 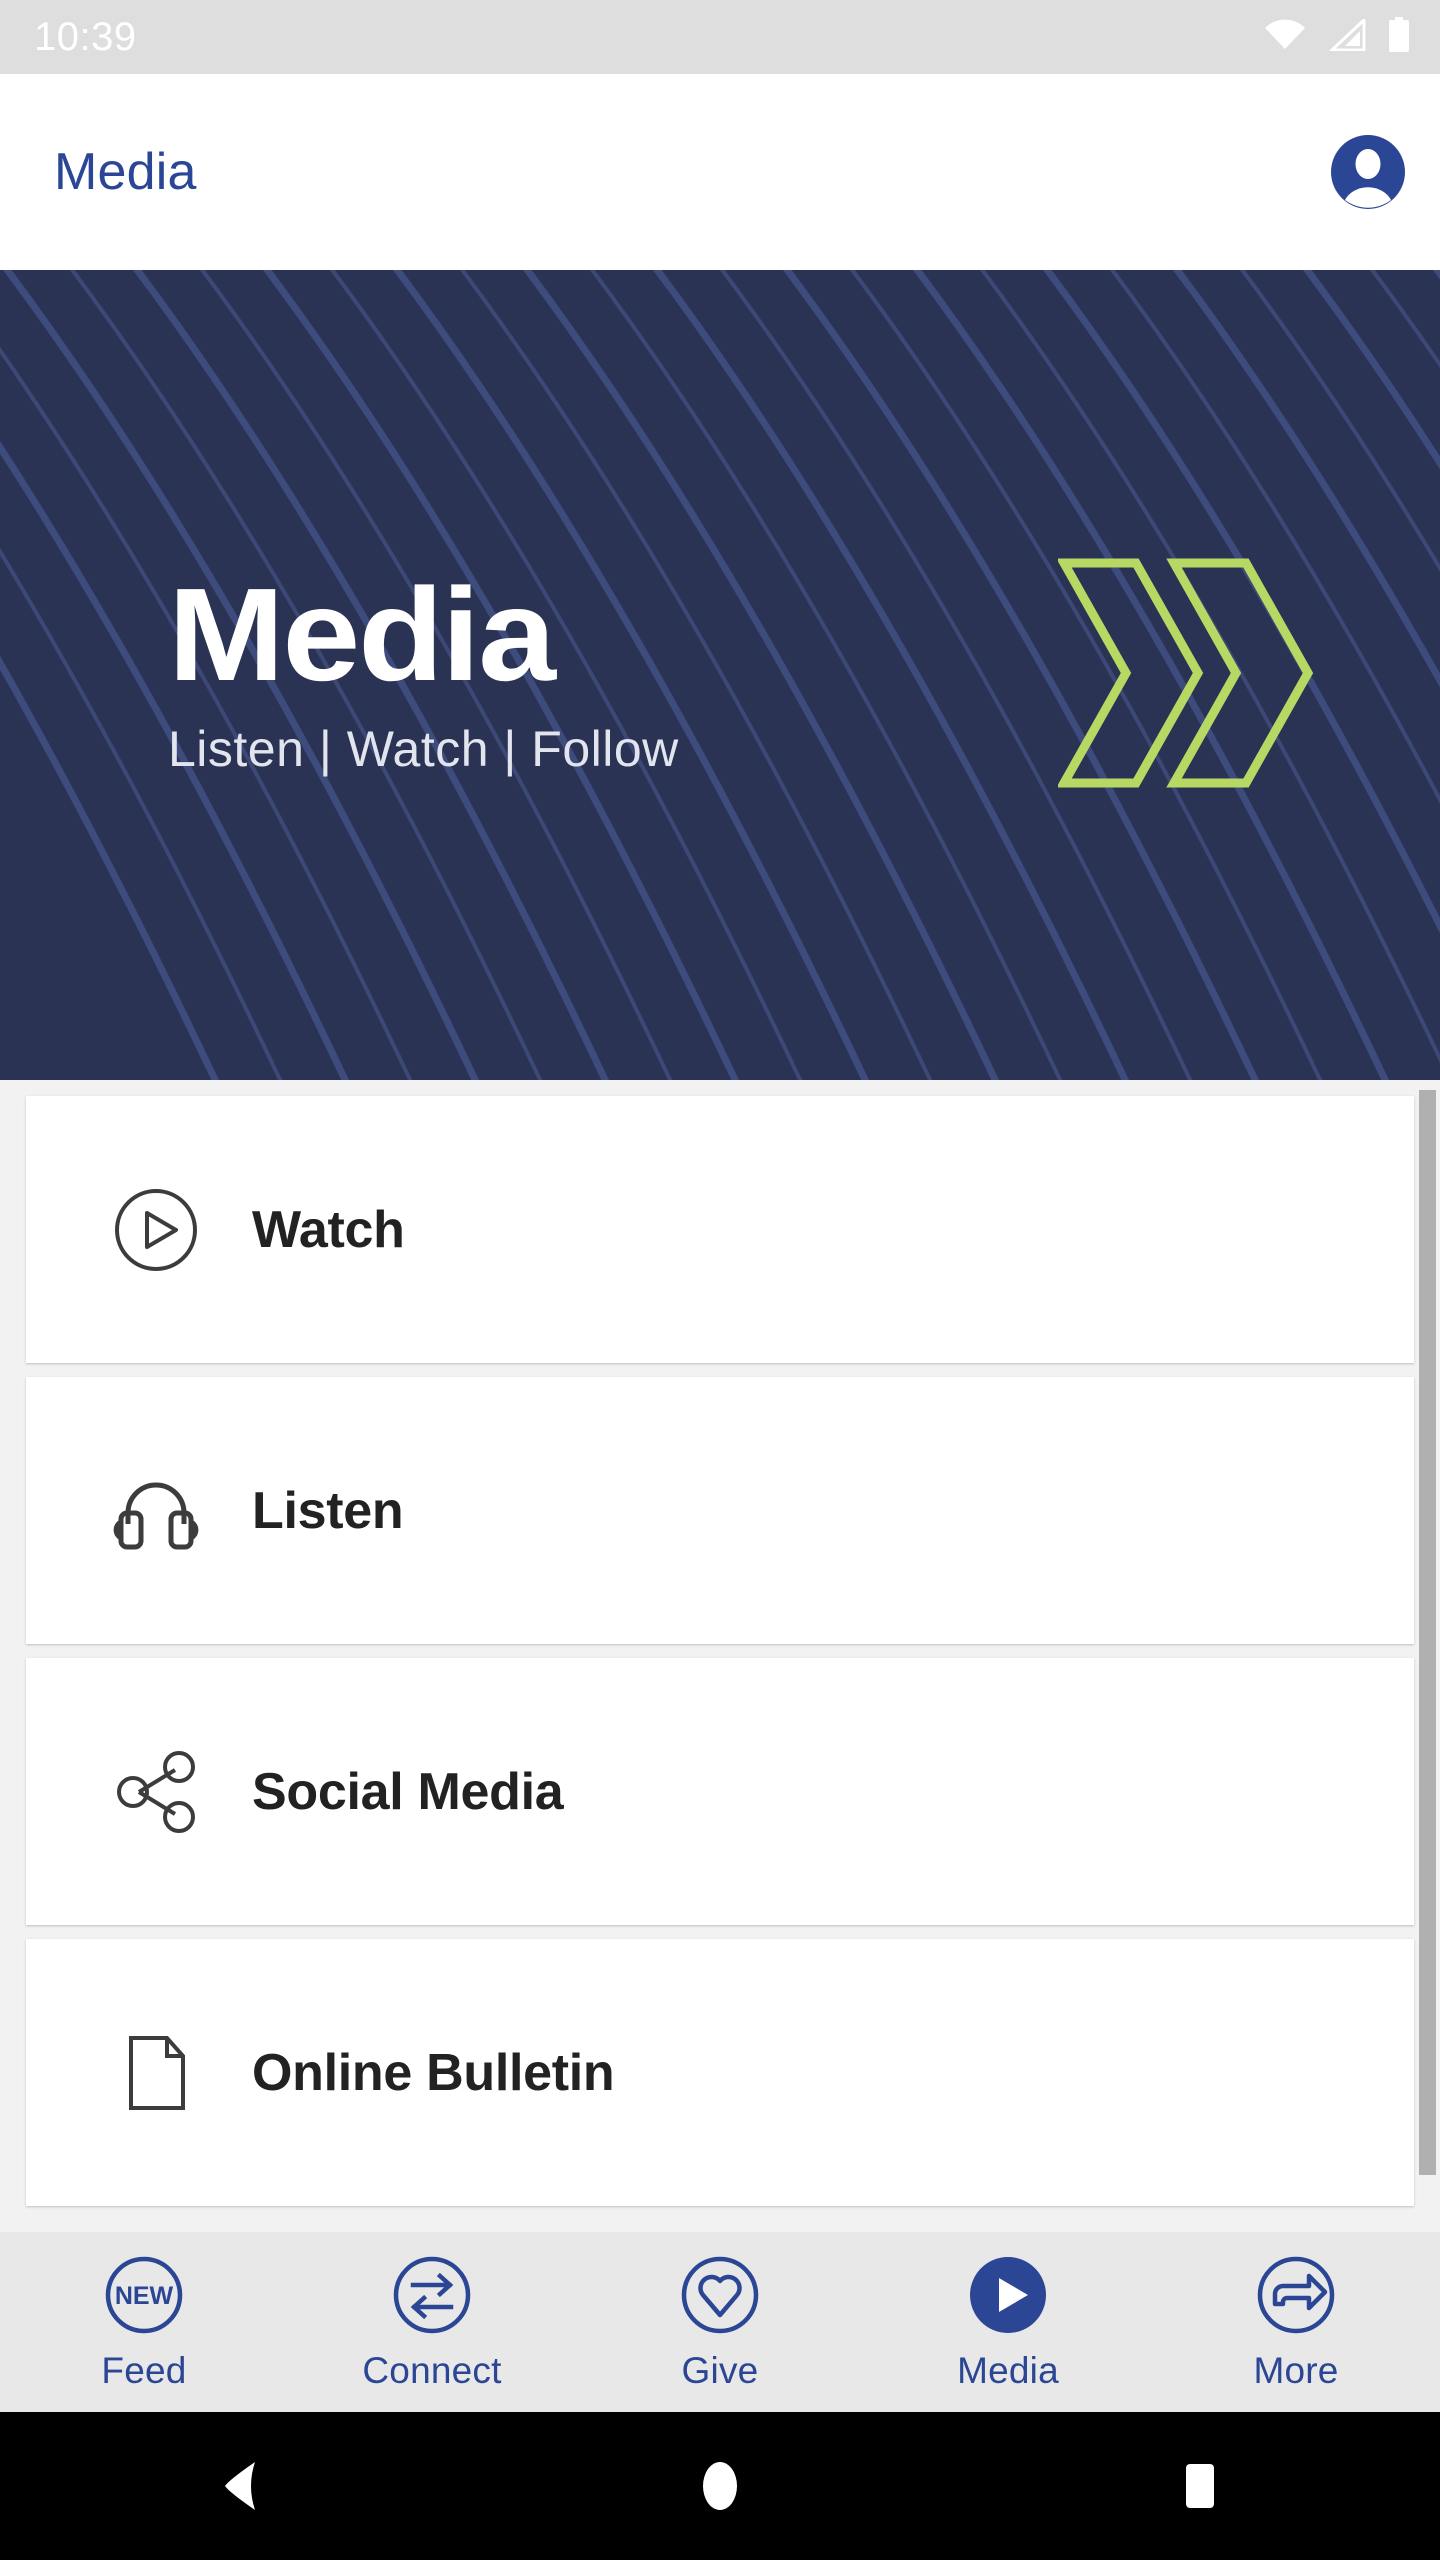 I want to click on play-filled-circle-icon, so click(x=1008, y=2295).